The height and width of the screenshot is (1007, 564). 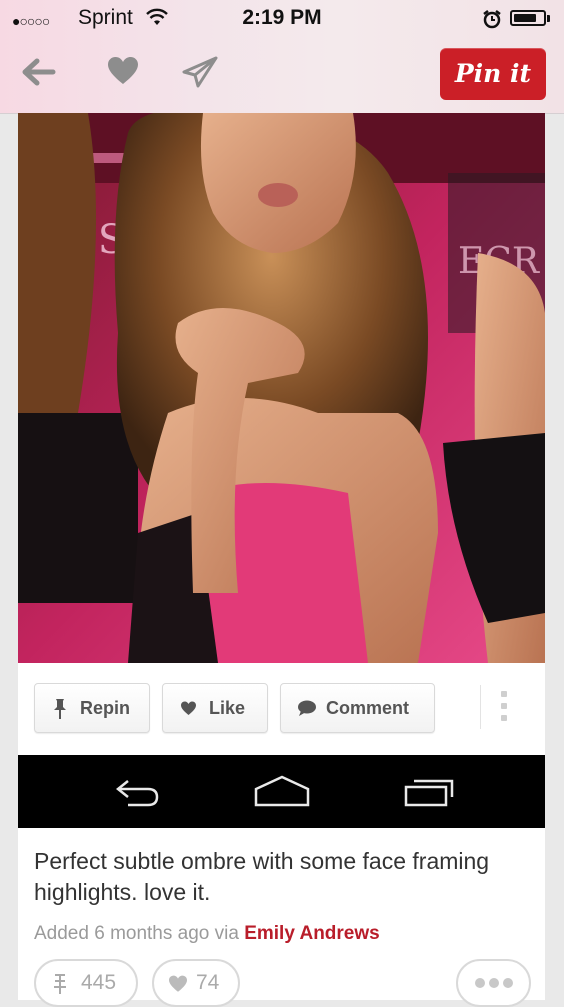 I want to click on battery-tip, so click(x=548, y=18).